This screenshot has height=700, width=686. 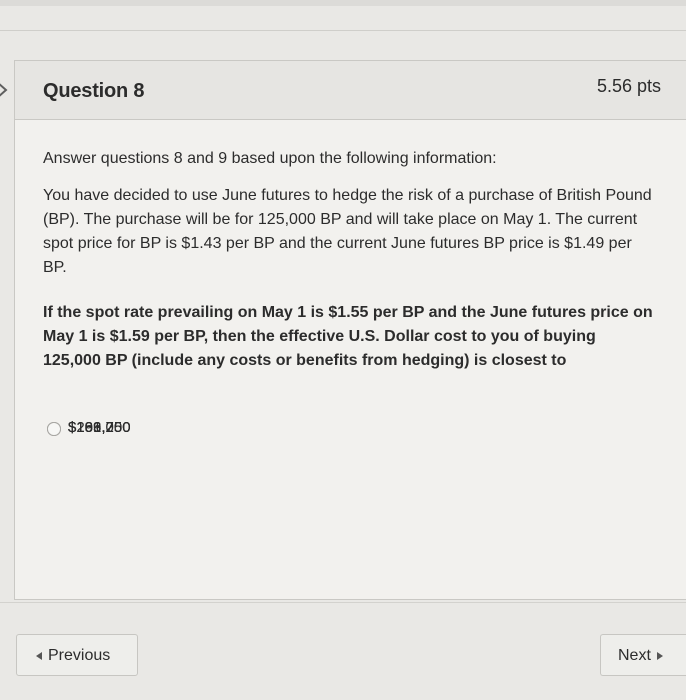 I want to click on next-button-content: Next, so click(x=640, y=656).